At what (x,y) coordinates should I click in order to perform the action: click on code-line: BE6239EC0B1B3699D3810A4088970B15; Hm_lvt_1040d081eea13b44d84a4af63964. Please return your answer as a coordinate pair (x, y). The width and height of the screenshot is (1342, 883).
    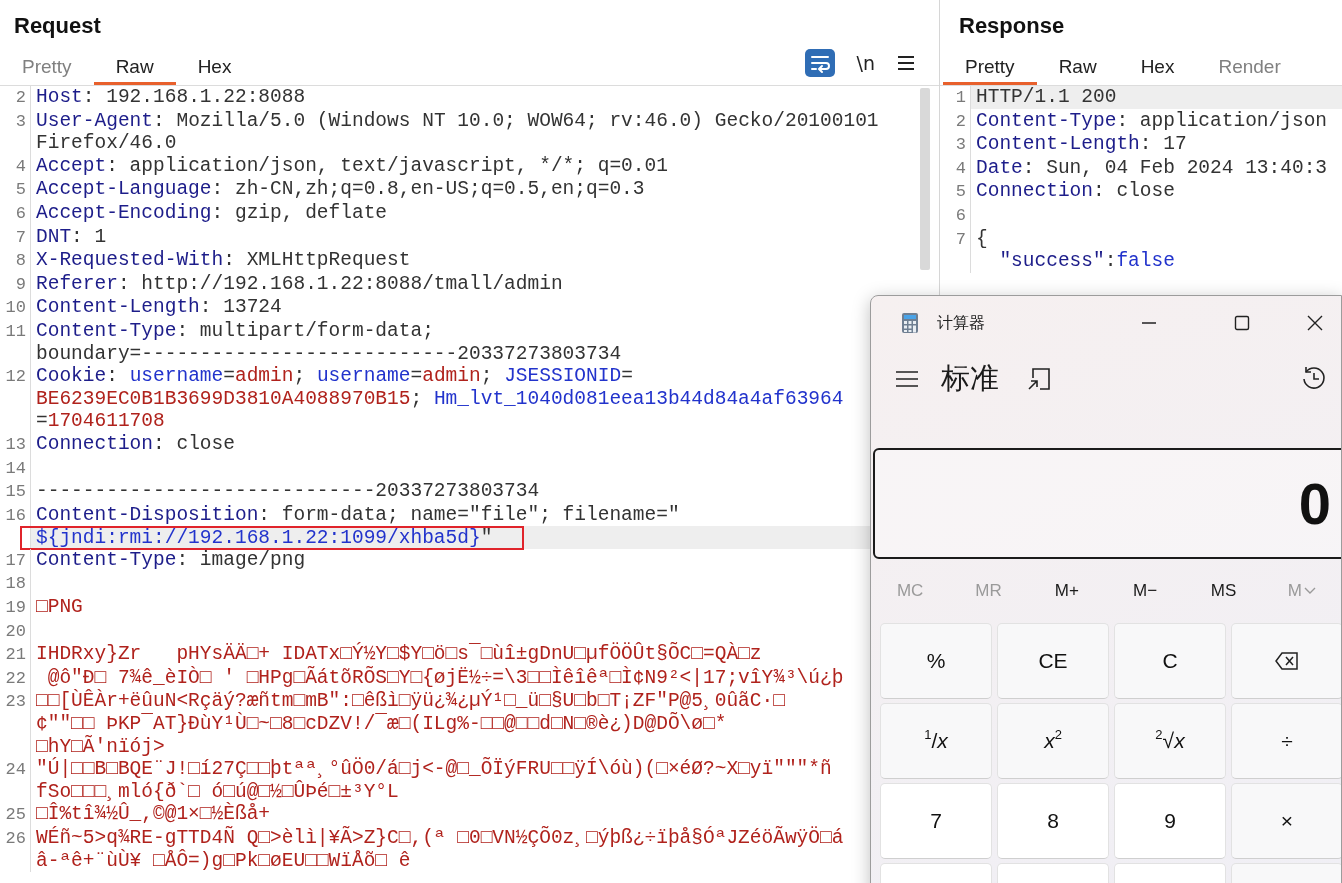
    Looking at the image, I should click on (440, 398).